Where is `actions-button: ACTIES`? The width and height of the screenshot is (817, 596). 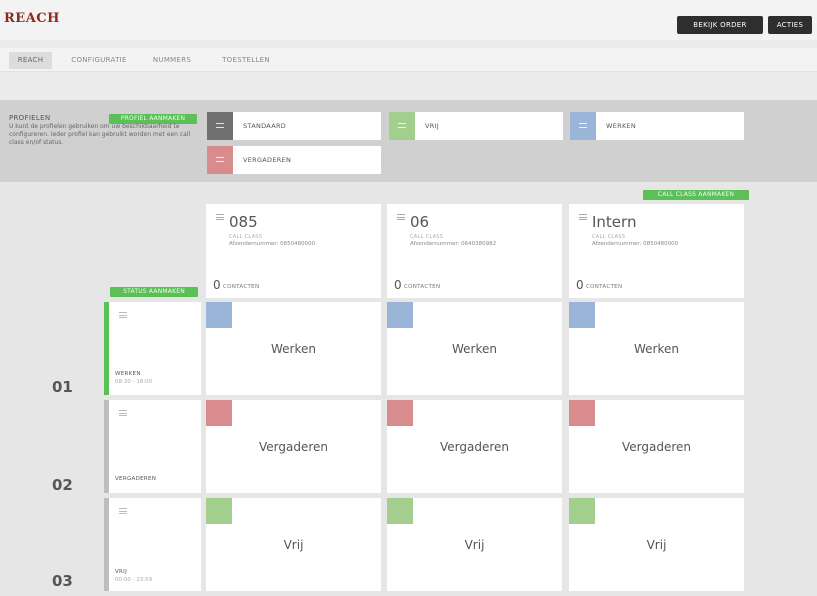 actions-button: ACTIES is located at coordinates (790, 25).